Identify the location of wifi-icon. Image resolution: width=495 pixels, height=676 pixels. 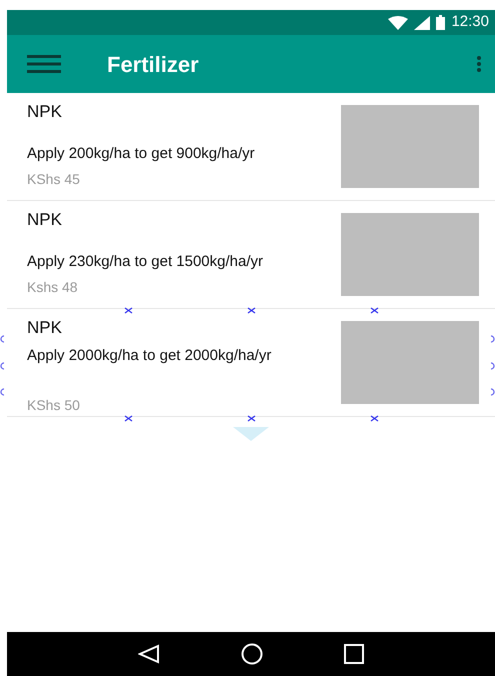
(398, 23).